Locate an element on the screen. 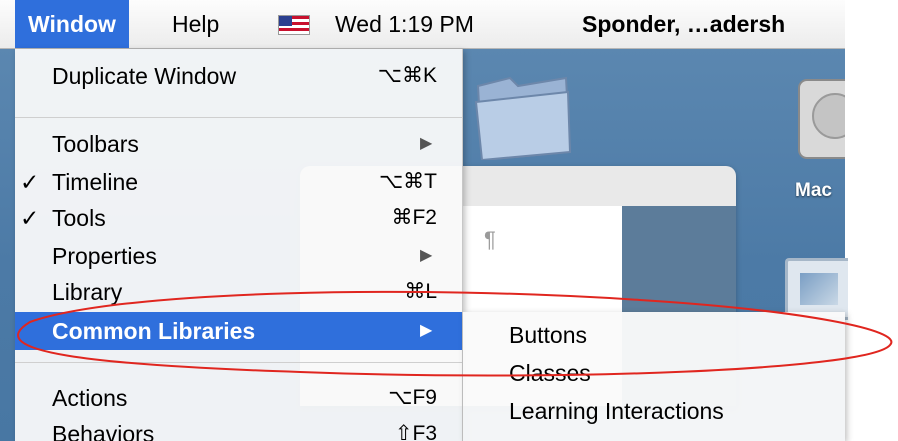 The height and width of the screenshot is (441, 898). menu-item-label: Properties is located at coordinates (104, 256).